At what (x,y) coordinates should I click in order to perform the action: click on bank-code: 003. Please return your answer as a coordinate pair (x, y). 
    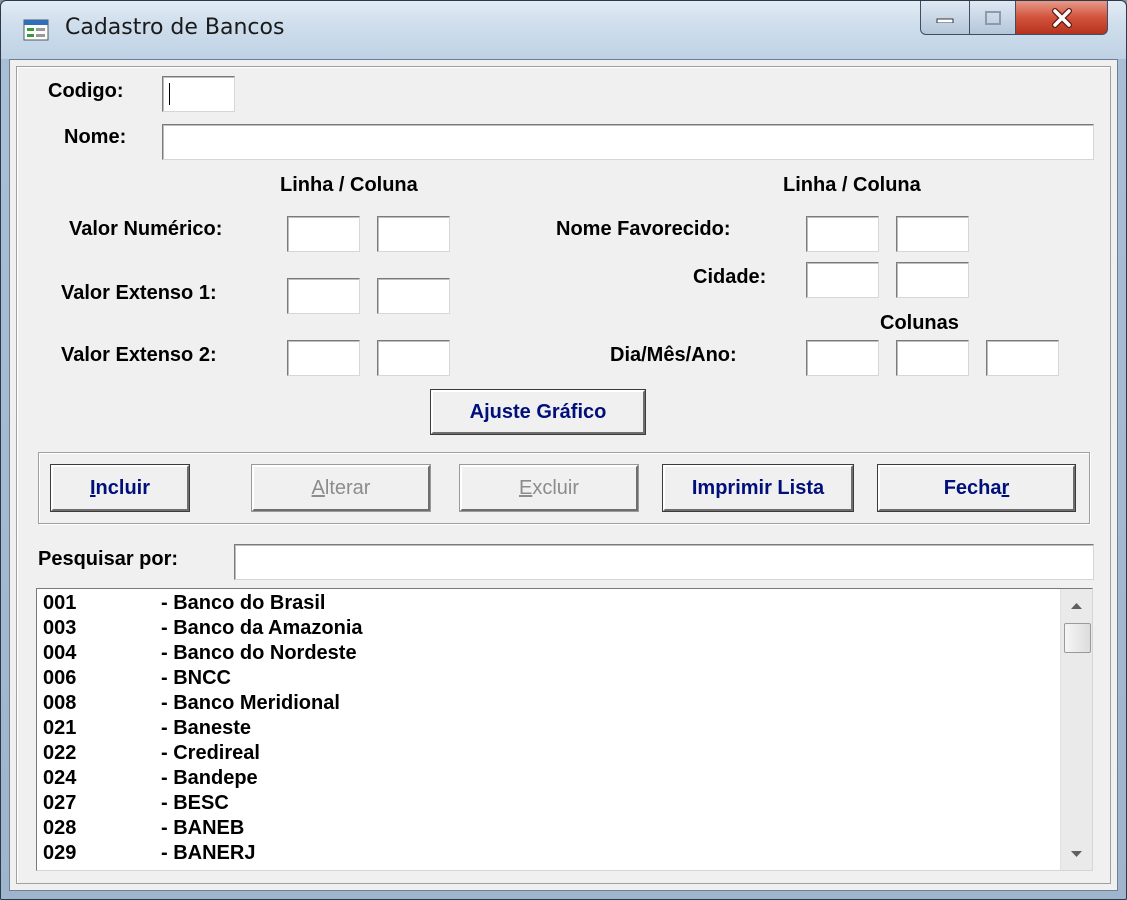
    Looking at the image, I should click on (60, 628).